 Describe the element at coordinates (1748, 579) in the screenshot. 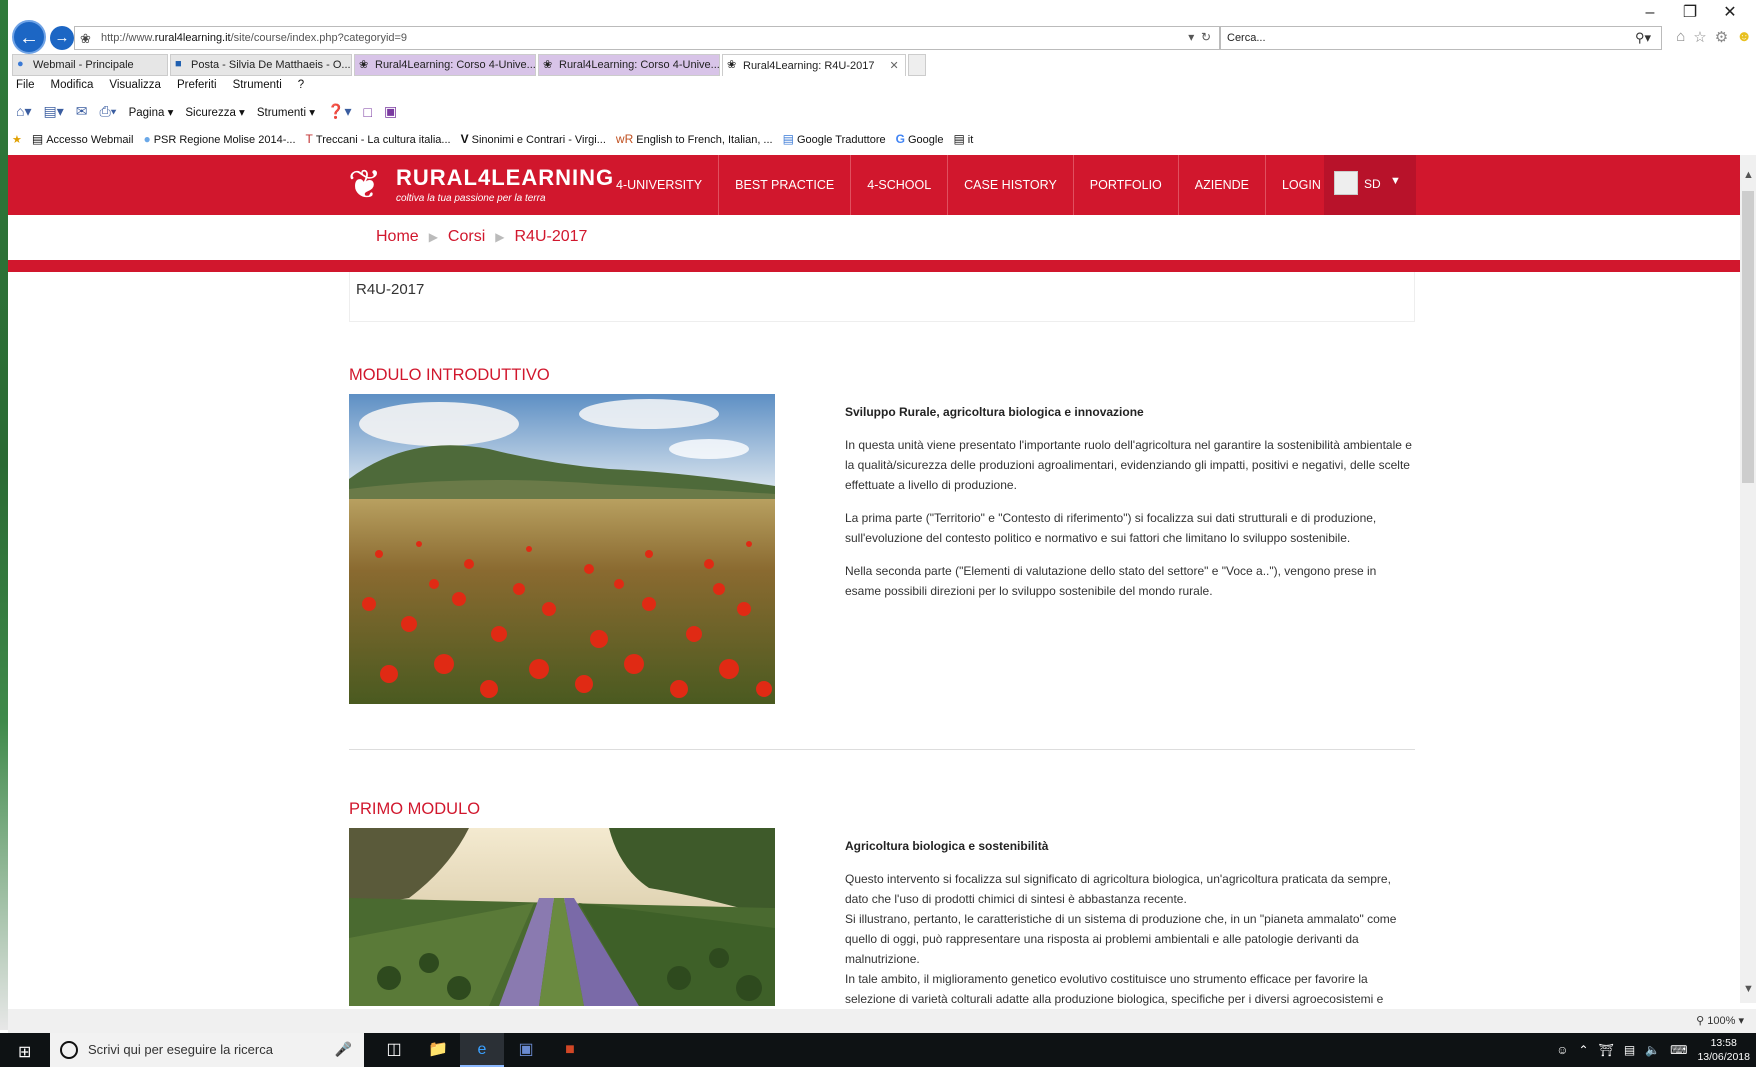

I see `page-scrollbar: ▲ ▼` at that location.